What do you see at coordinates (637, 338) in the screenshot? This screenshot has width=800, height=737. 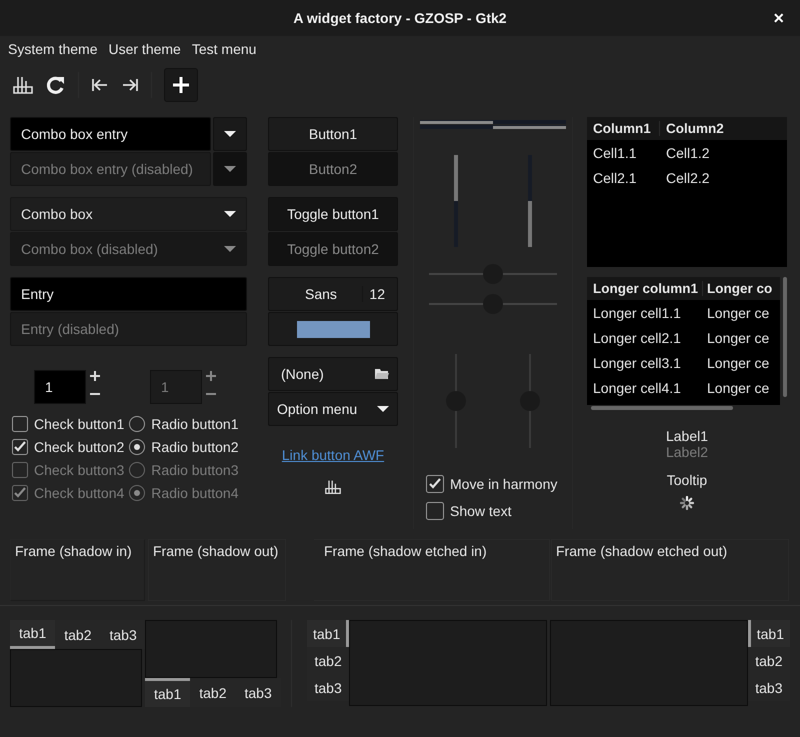 I see `table-cell-text: Longer cell2.1` at bounding box center [637, 338].